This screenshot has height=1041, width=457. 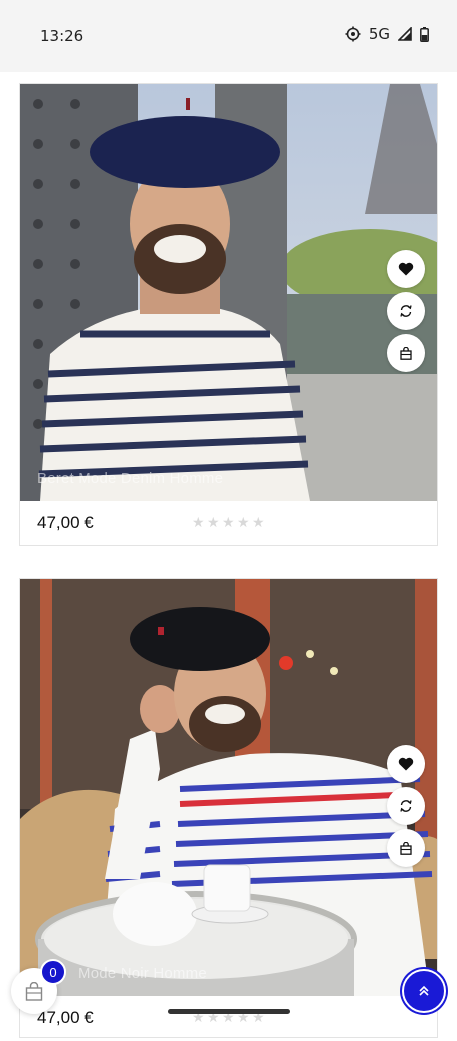 What do you see at coordinates (405, 34) in the screenshot?
I see `signal-icon` at bounding box center [405, 34].